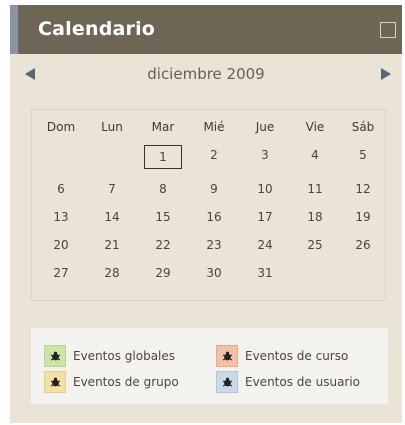  I want to click on calendar-day: 13, so click(61, 217).